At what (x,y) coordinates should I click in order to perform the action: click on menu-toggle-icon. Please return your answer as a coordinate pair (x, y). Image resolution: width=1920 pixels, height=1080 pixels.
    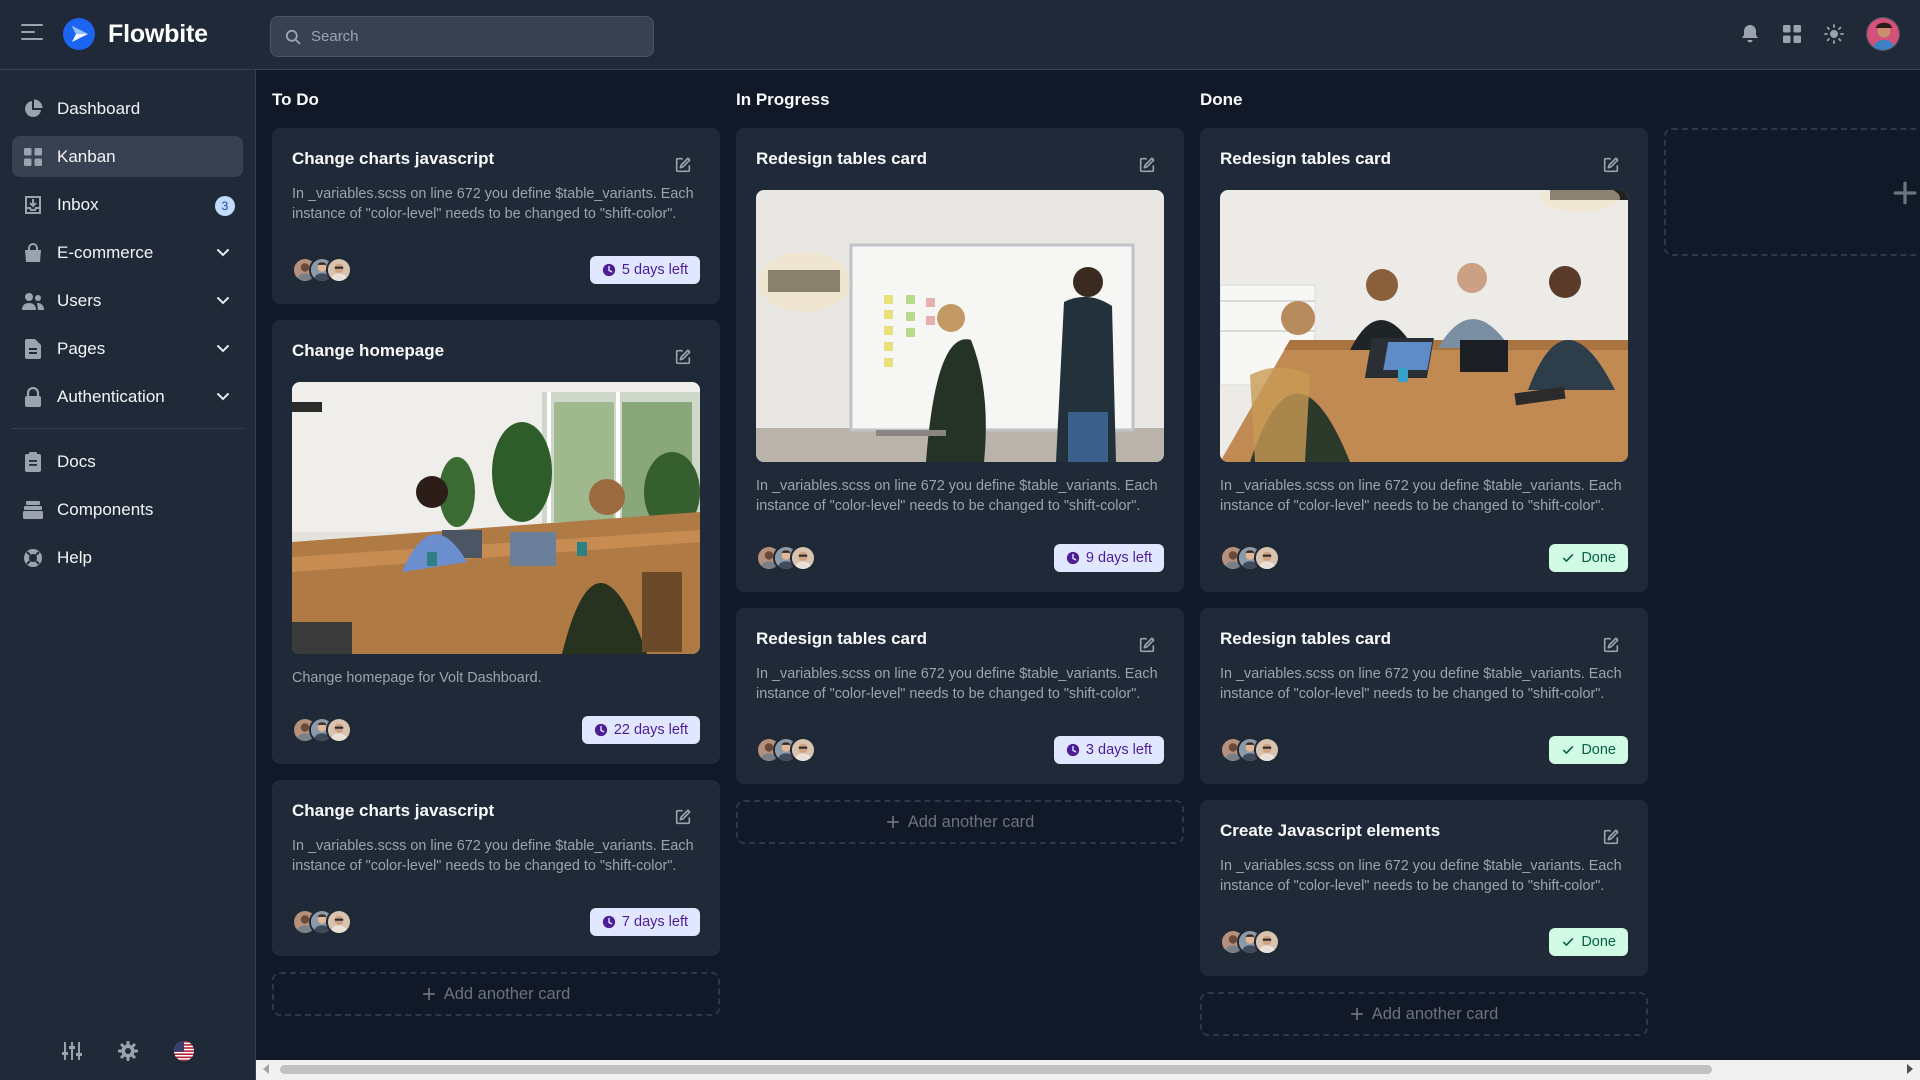
    Looking at the image, I should click on (32, 34).